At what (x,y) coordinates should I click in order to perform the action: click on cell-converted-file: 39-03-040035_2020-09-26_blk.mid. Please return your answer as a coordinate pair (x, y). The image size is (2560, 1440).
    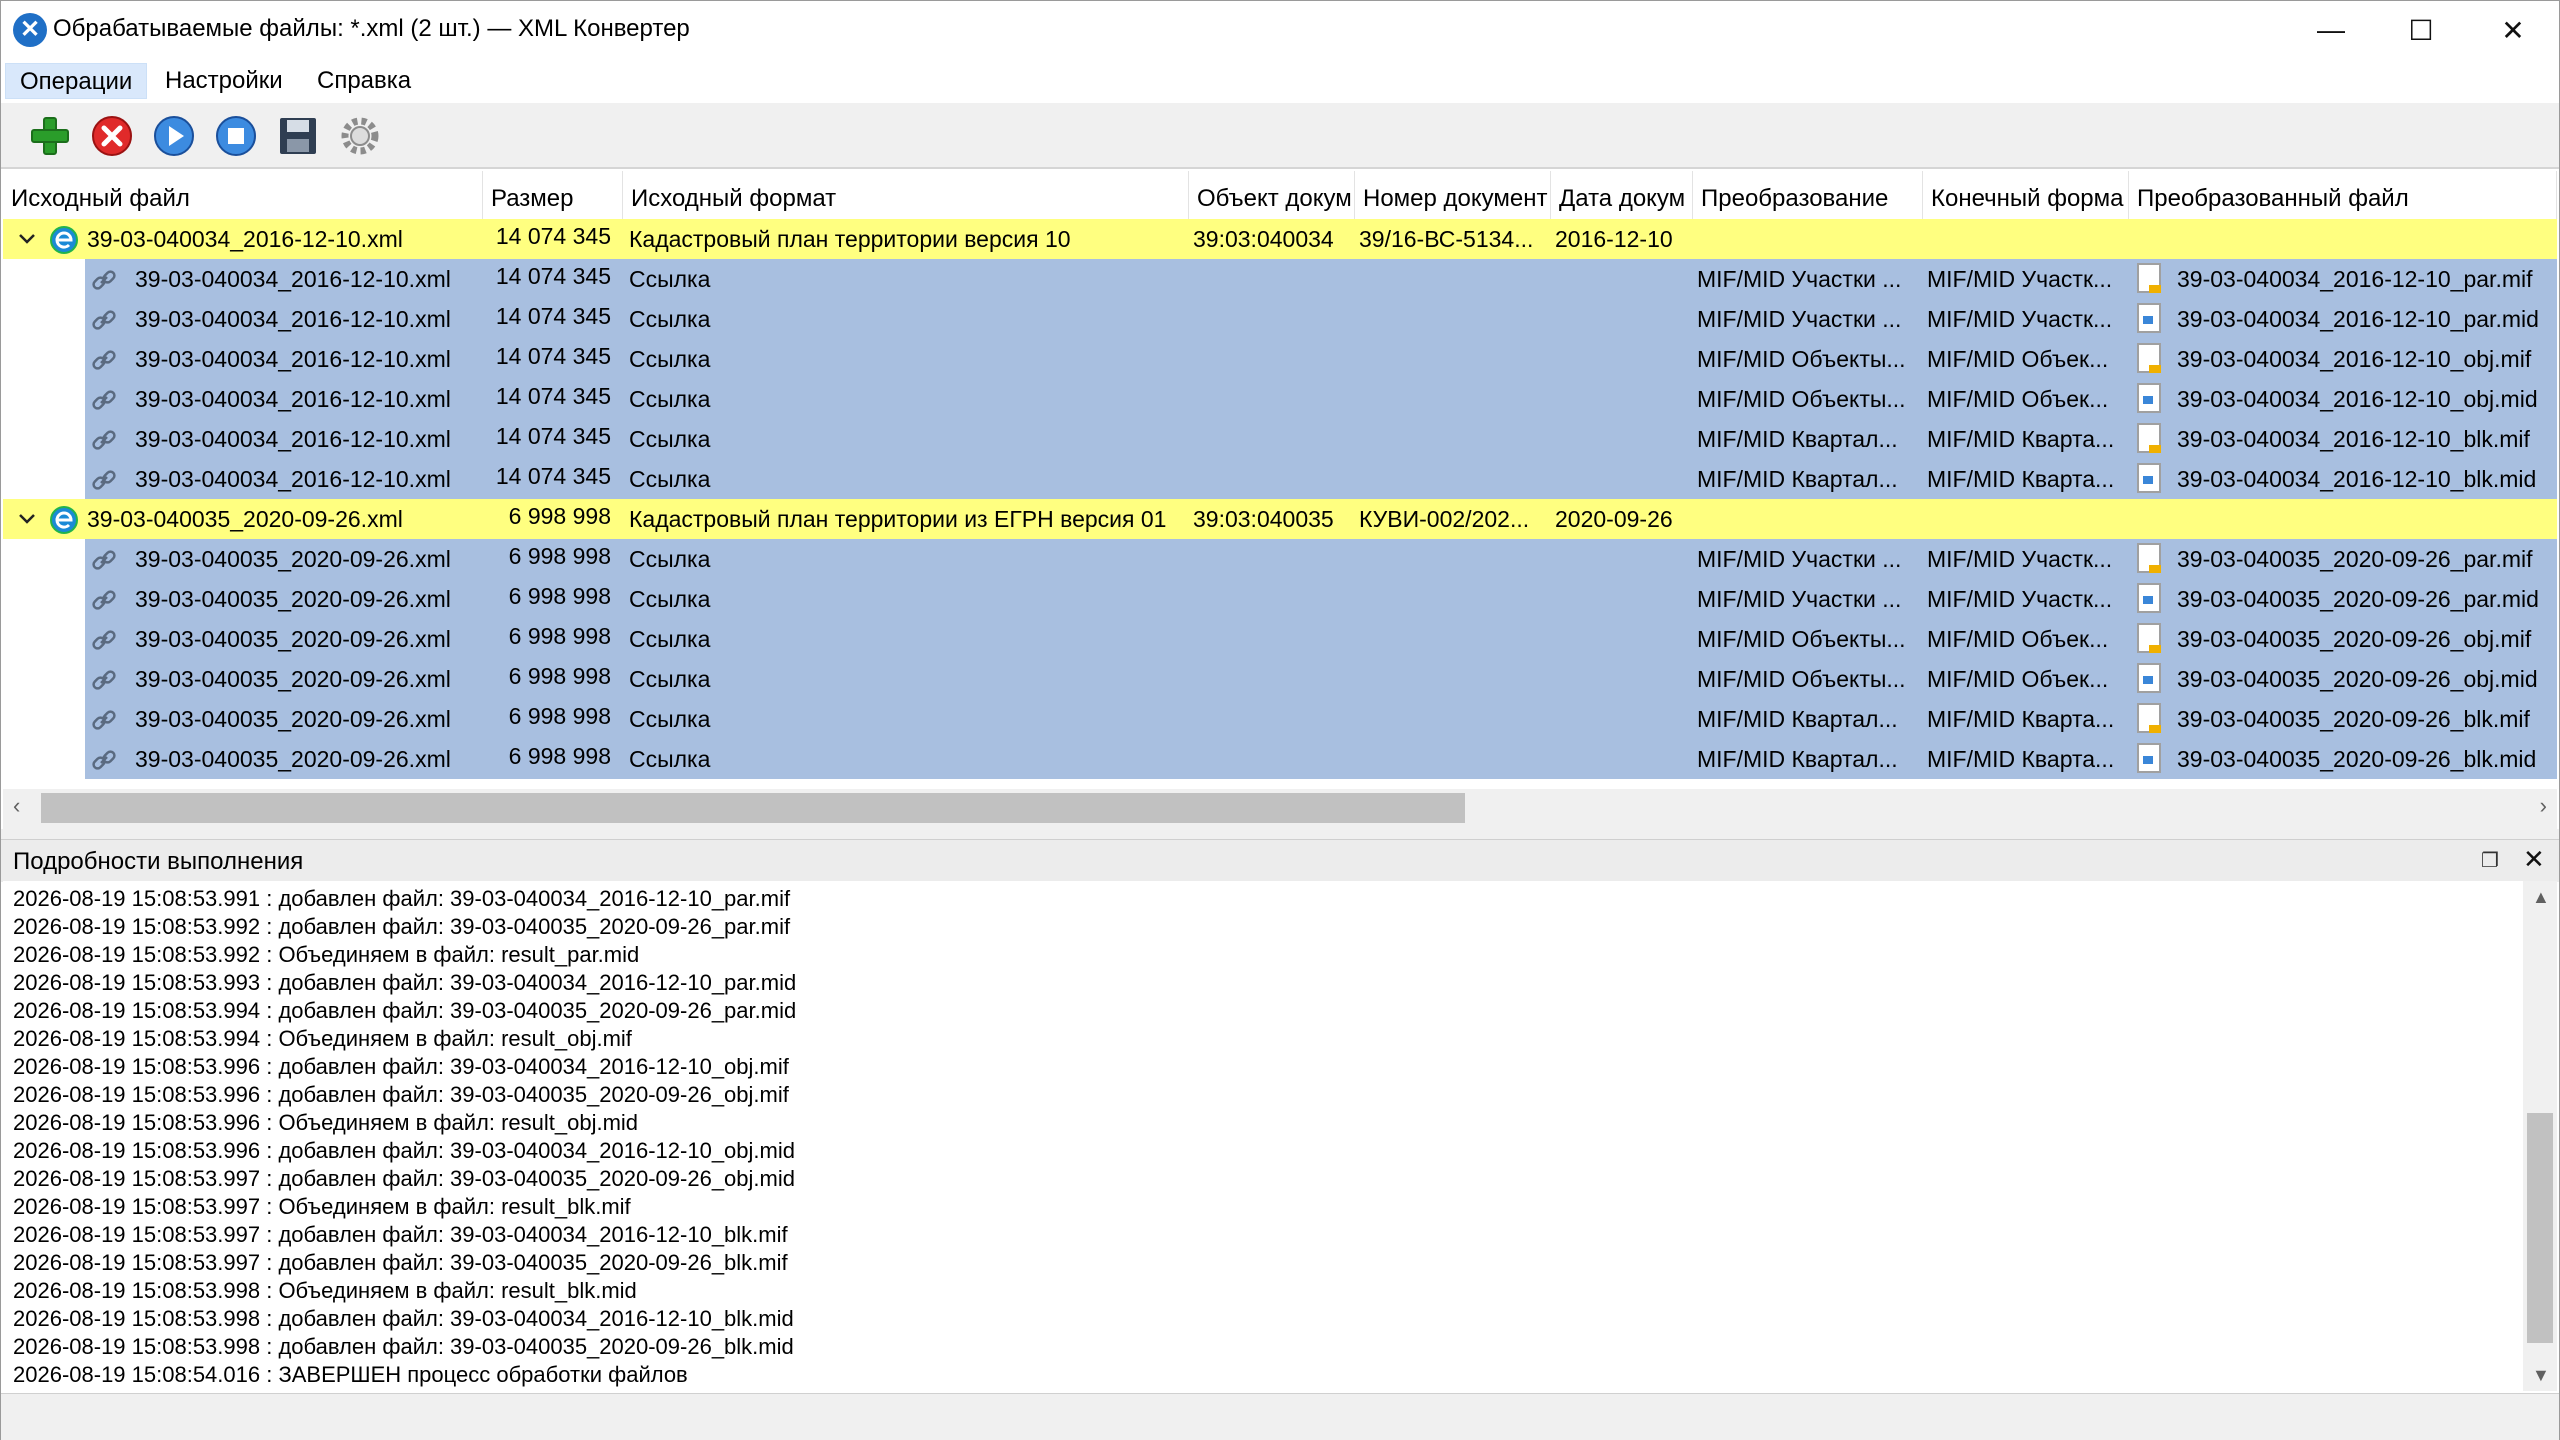
    Looking at the image, I should click on (2357, 759).